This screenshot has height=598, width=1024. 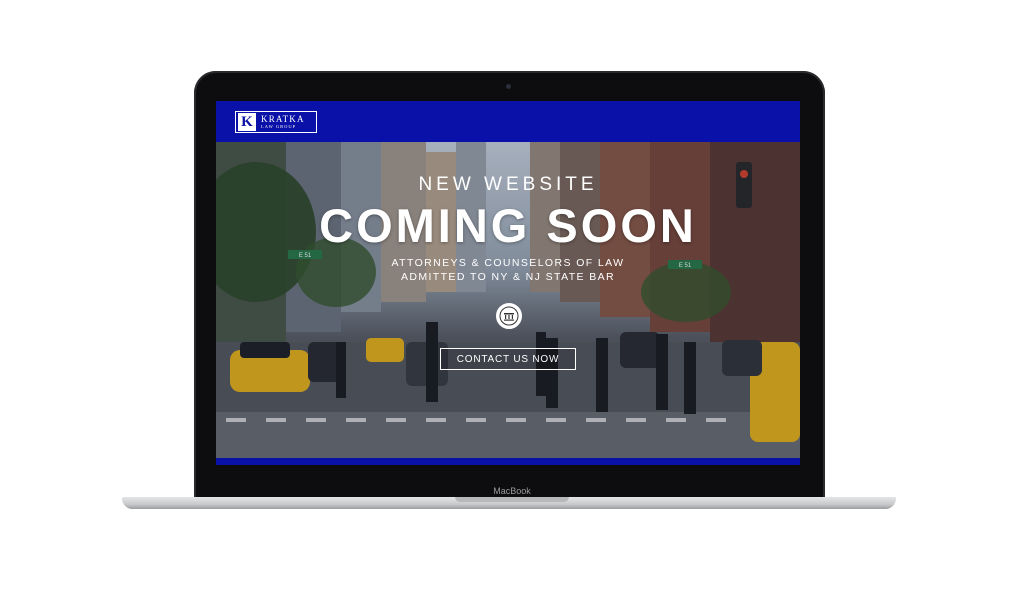 What do you see at coordinates (508, 86) in the screenshot?
I see `camera-icon` at bounding box center [508, 86].